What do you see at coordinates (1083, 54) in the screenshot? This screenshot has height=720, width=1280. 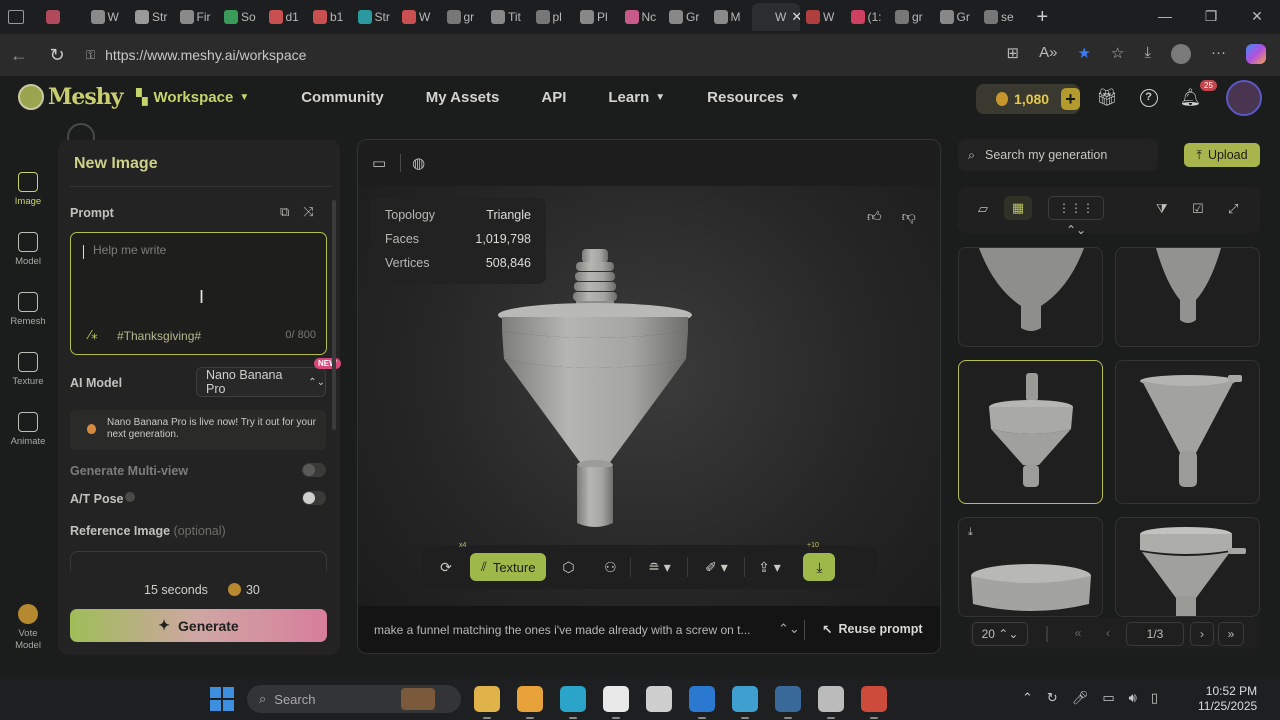 I see `favorite-star-icon: ★` at bounding box center [1083, 54].